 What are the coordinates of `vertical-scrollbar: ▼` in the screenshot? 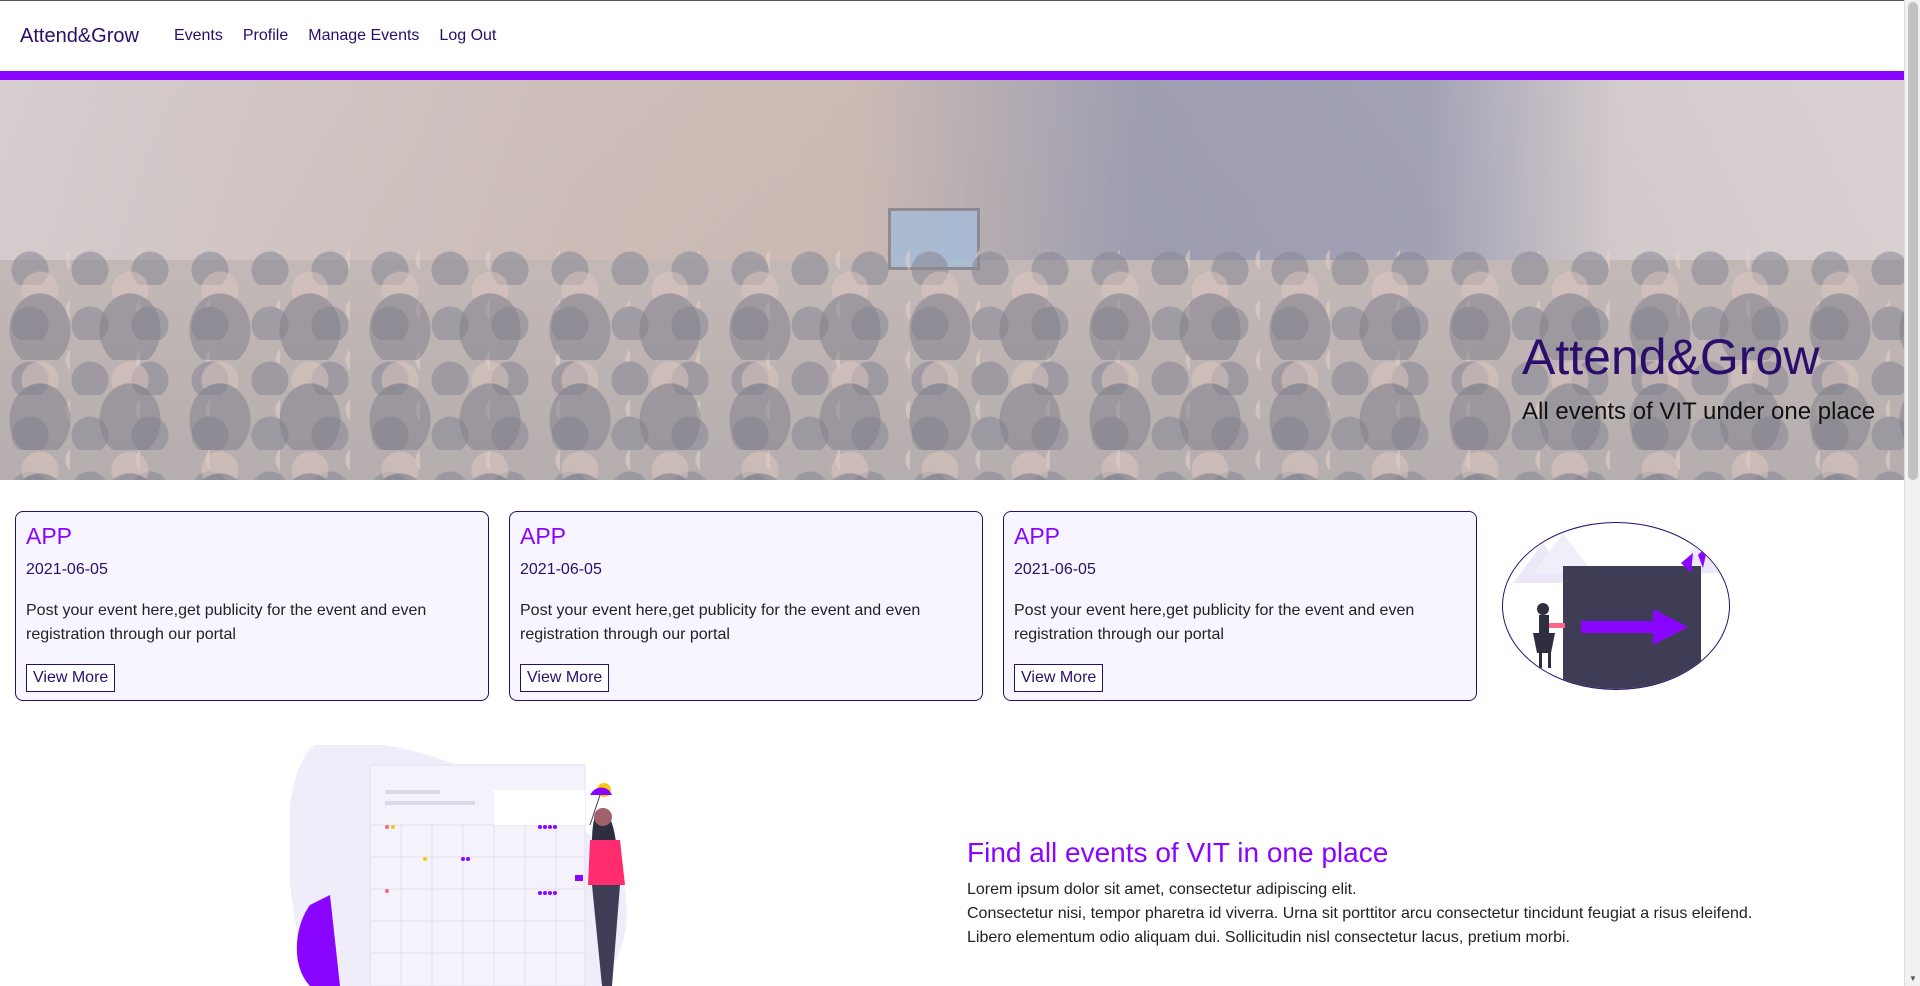 It's located at (1912, 493).